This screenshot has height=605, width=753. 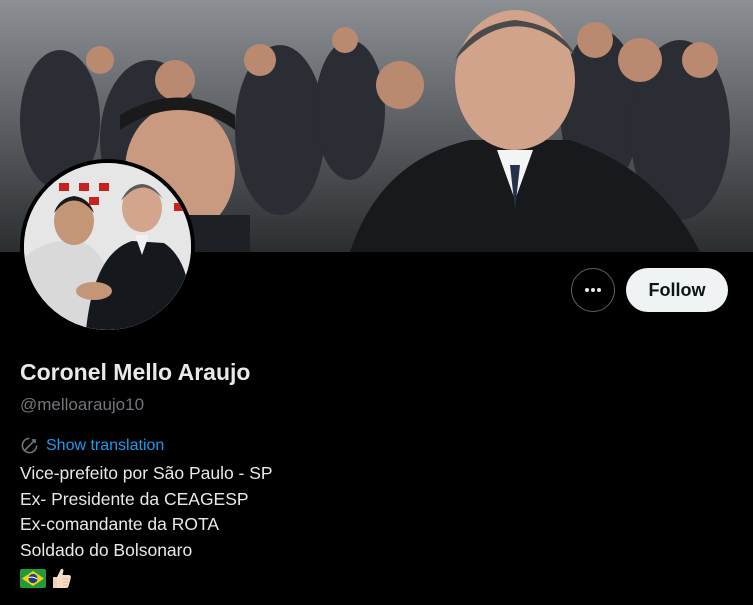 What do you see at coordinates (105, 445) in the screenshot?
I see `show-translation-label: Show translation` at bounding box center [105, 445].